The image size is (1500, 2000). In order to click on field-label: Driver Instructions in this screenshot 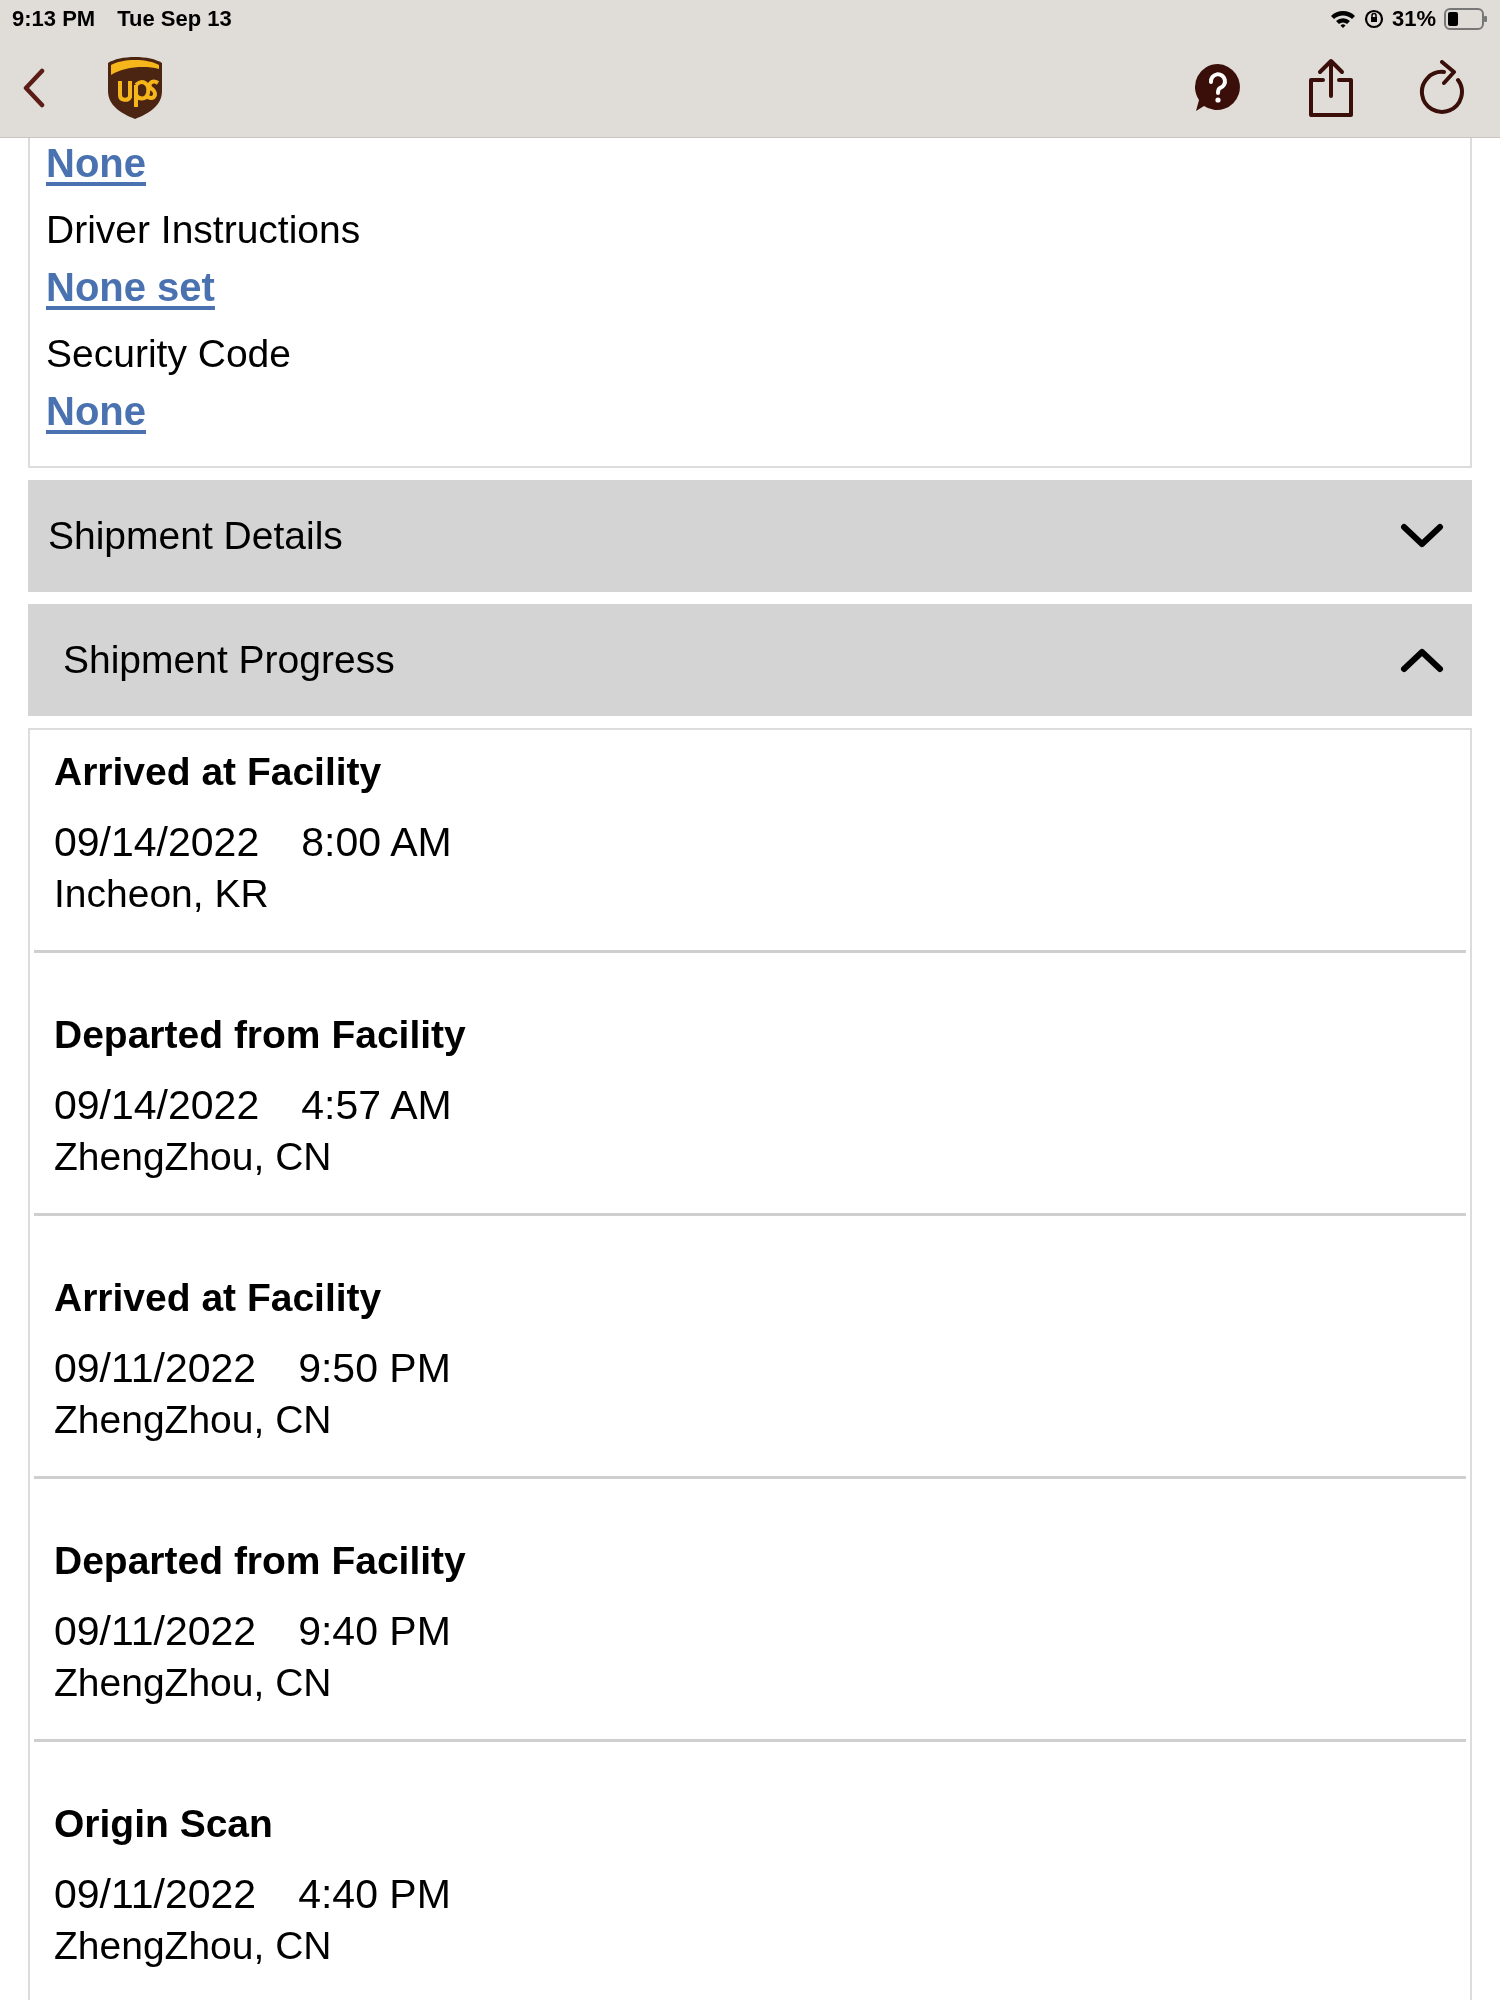, I will do `click(204, 230)`.